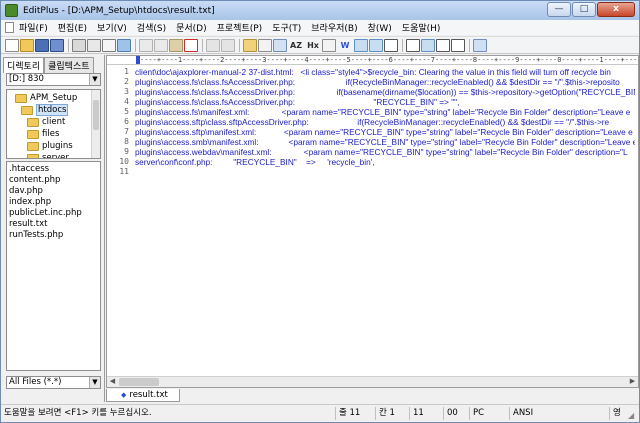 The height and width of the screenshot is (423, 640). What do you see at coordinates (376, 45) in the screenshot?
I see `ruler-toggle-icon` at bounding box center [376, 45].